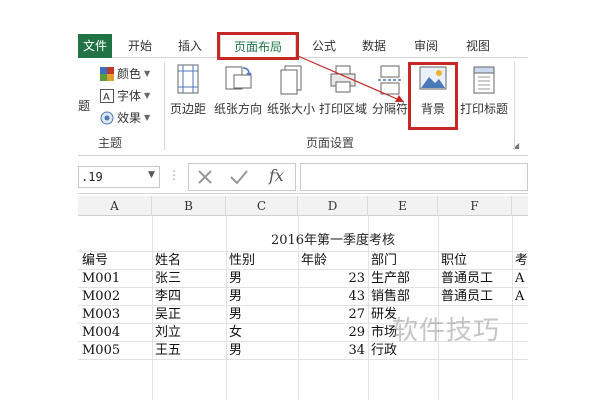 This screenshot has height=400, width=600. What do you see at coordinates (174, 175) in the screenshot?
I see `formula-bar-handle: ⋮` at bounding box center [174, 175].